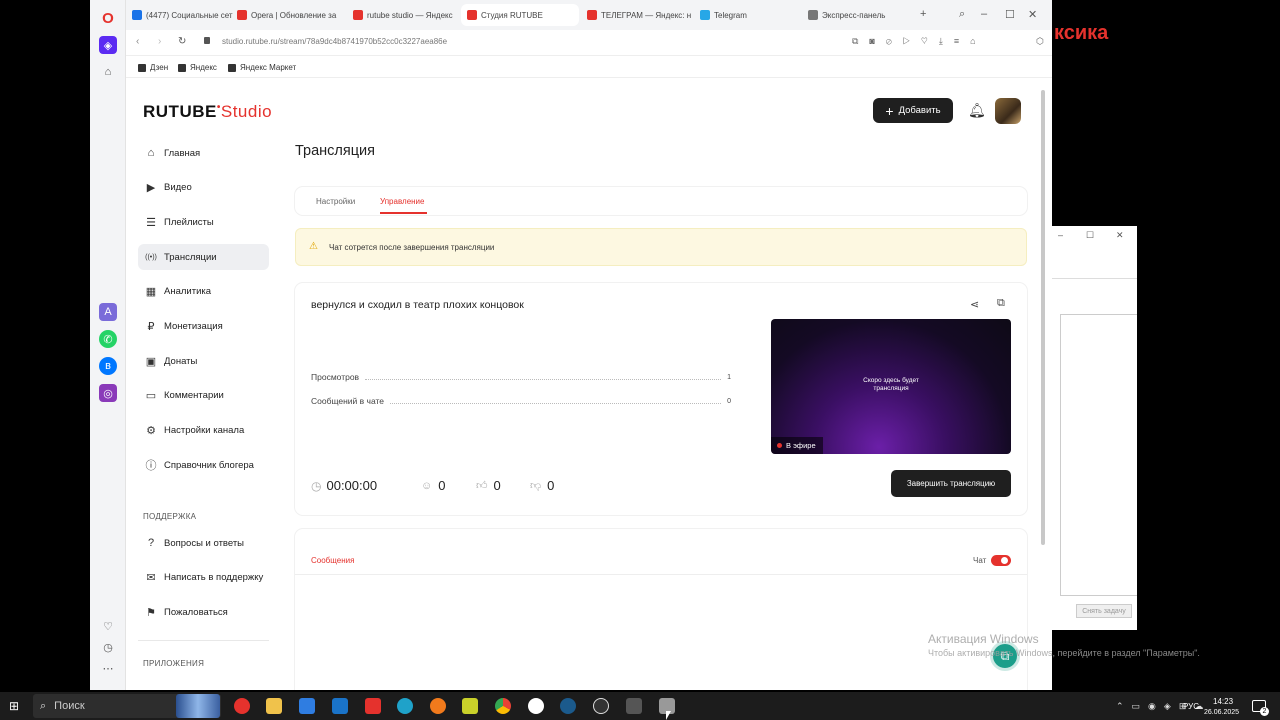  Describe the element at coordinates (1223, 701) in the screenshot. I see `clock-time: 14:23` at that location.